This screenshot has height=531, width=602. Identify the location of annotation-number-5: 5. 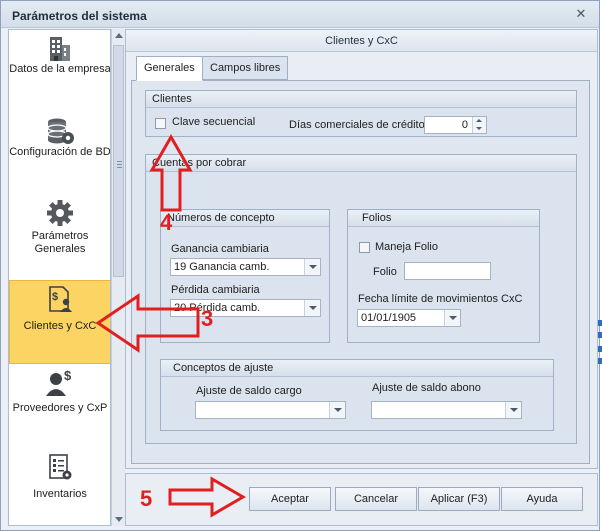
(146, 498).